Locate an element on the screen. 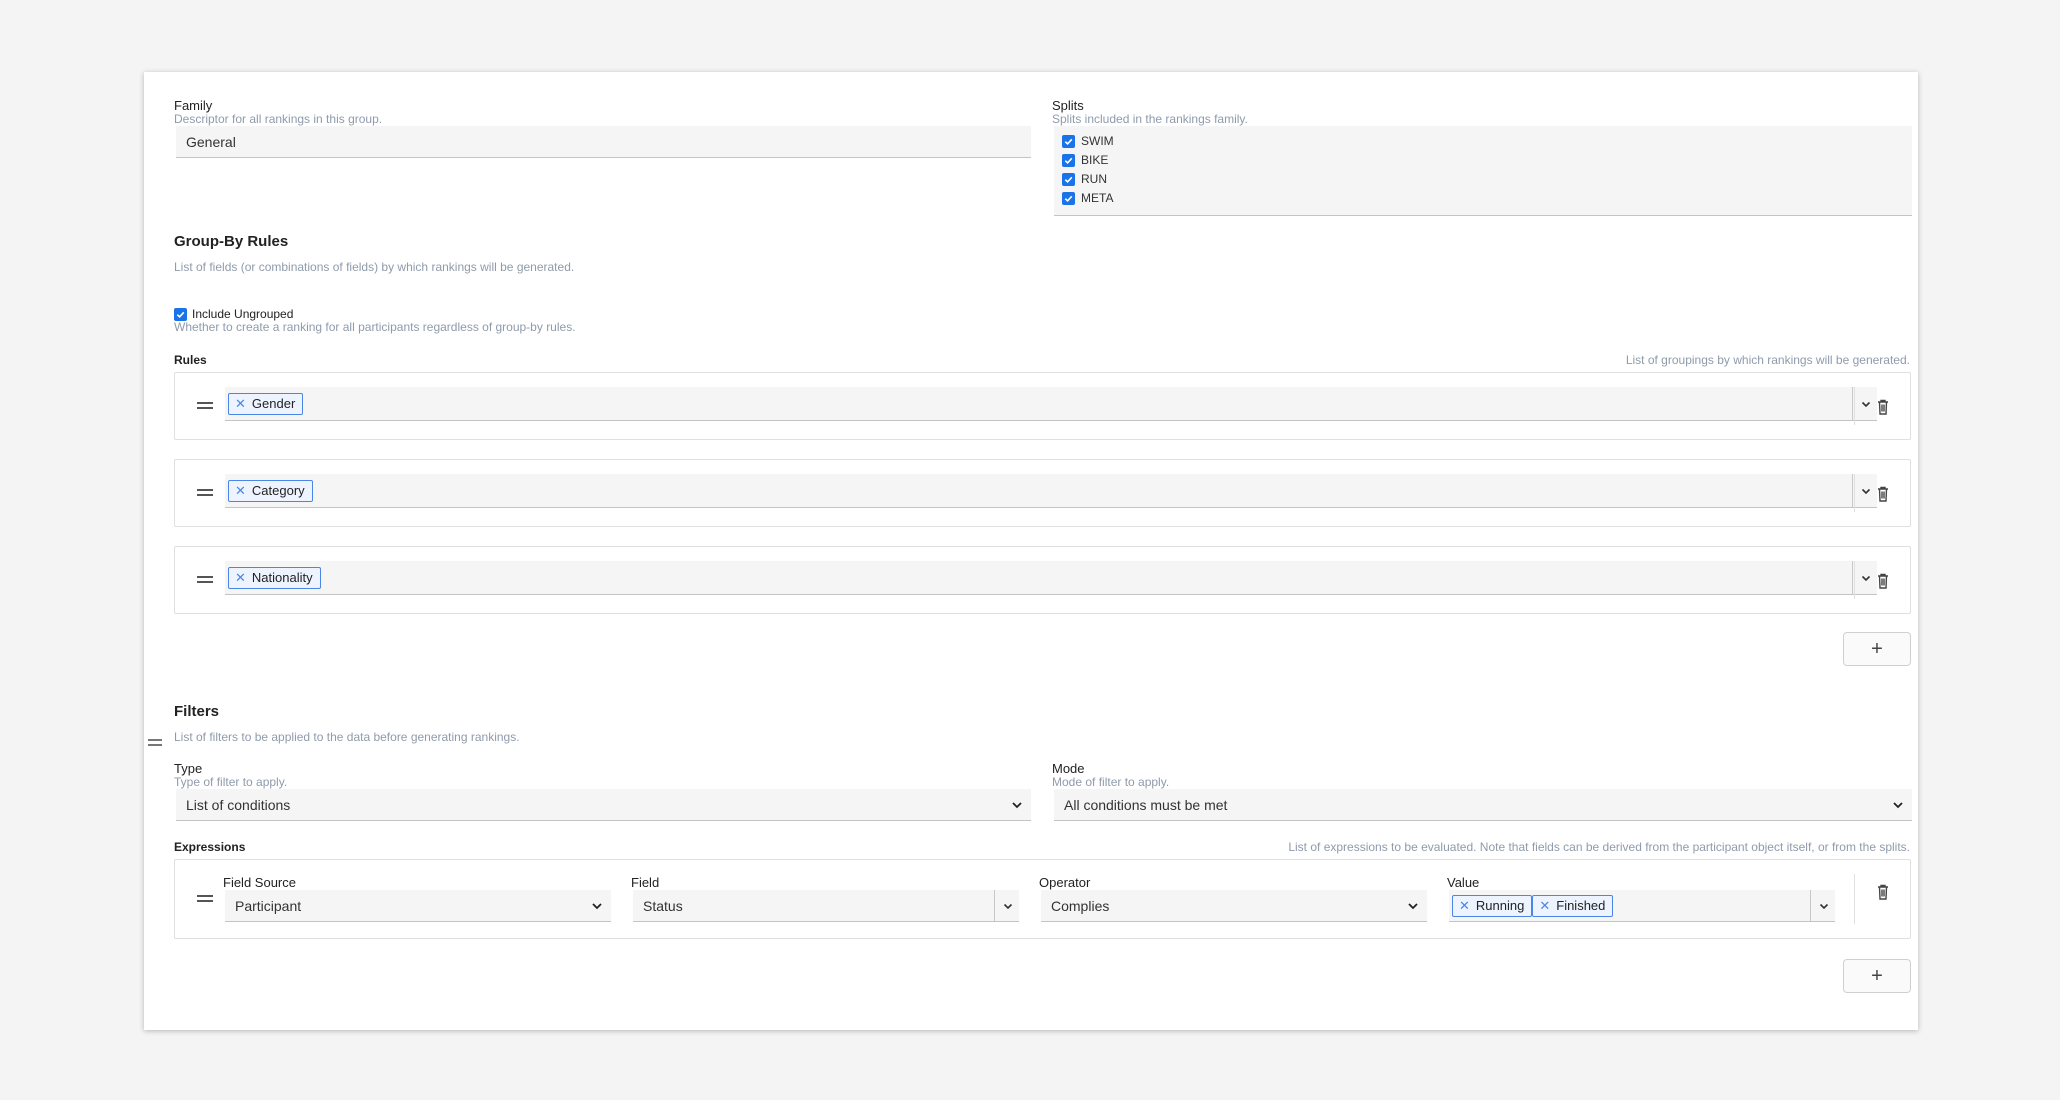 The height and width of the screenshot is (1100, 2060). field-source-value: Participant is located at coordinates (268, 905).